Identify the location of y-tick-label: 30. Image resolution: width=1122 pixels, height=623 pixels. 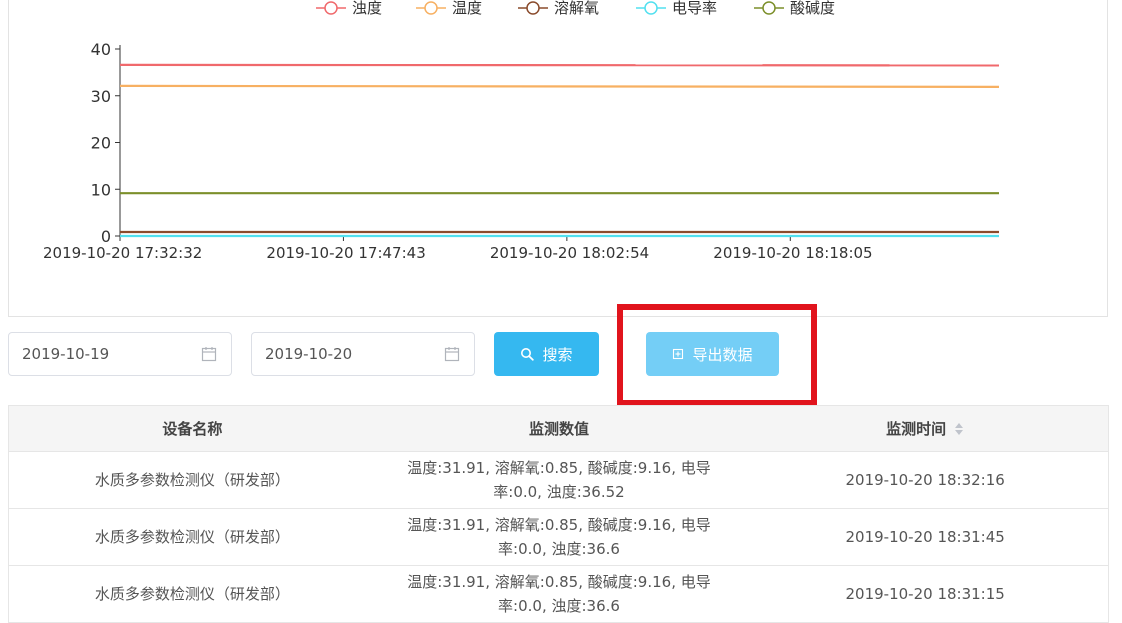
(101, 96).